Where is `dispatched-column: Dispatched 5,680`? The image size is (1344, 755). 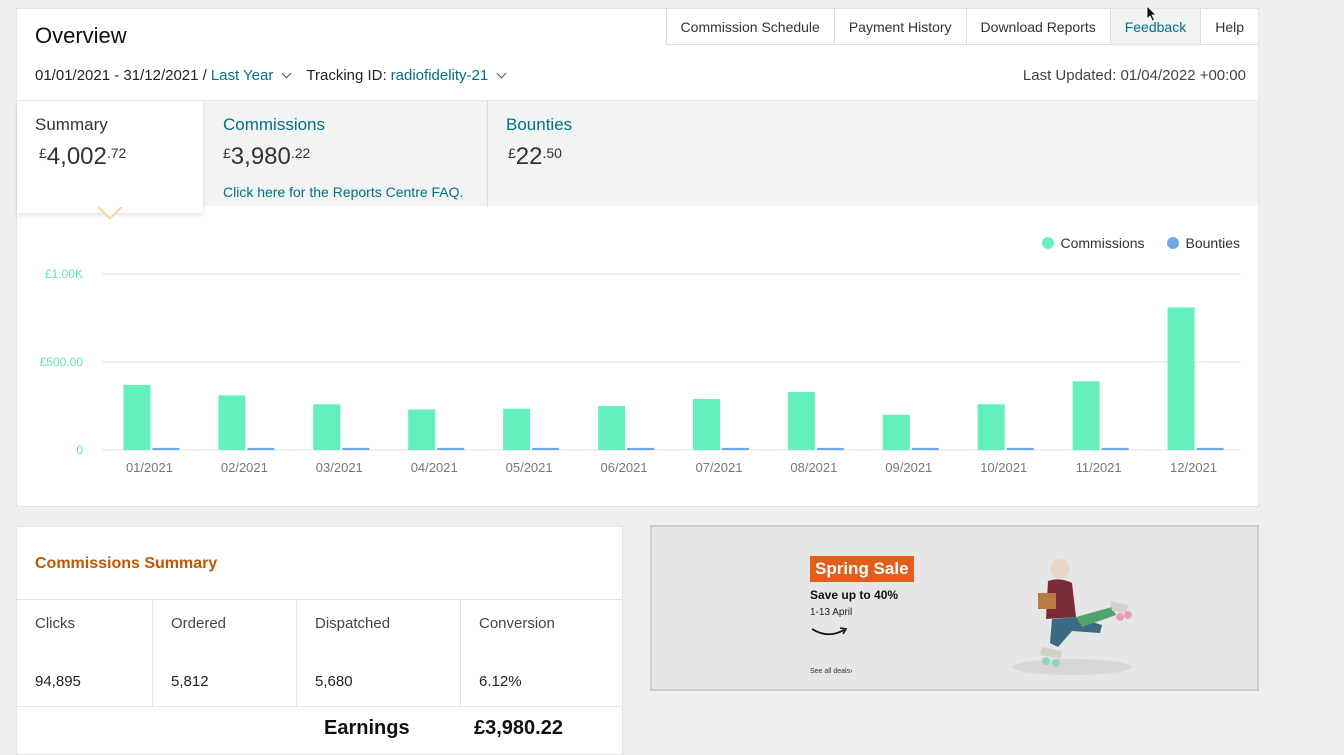 dispatched-column: Dispatched 5,680 is located at coordinates (379, 653).